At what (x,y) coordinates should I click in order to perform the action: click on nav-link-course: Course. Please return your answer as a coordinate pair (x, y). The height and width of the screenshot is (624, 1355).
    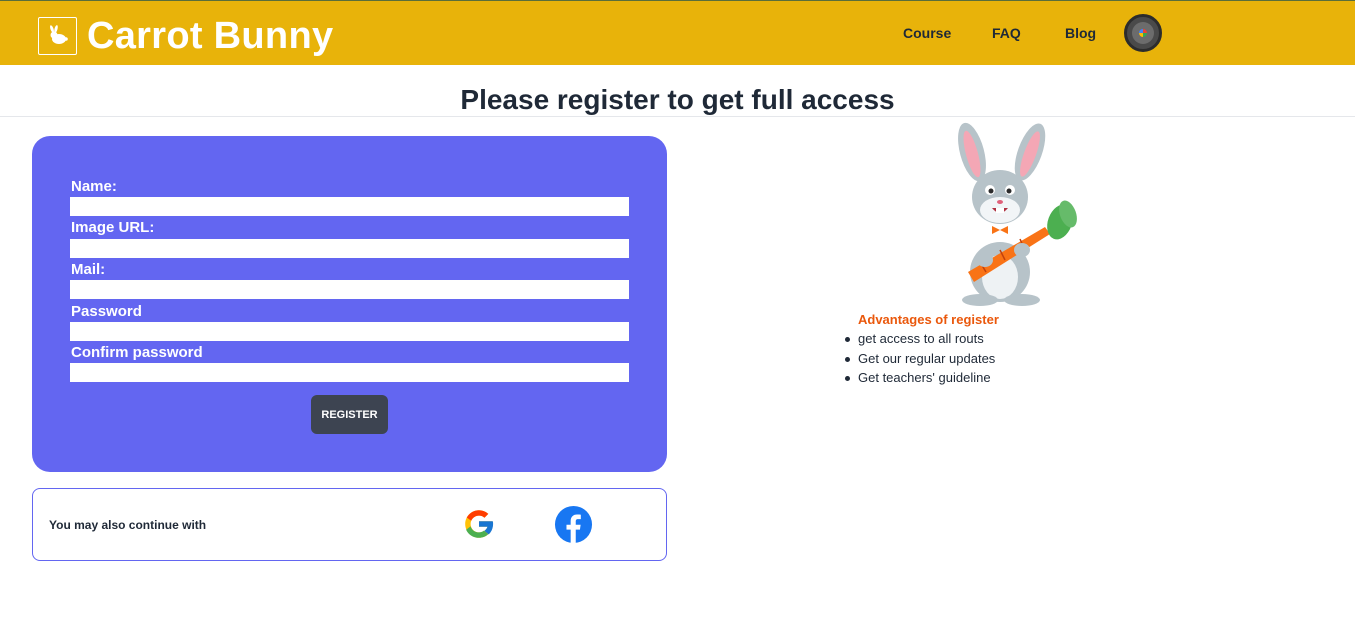
    Looking at the image, I should click on (927, 33).